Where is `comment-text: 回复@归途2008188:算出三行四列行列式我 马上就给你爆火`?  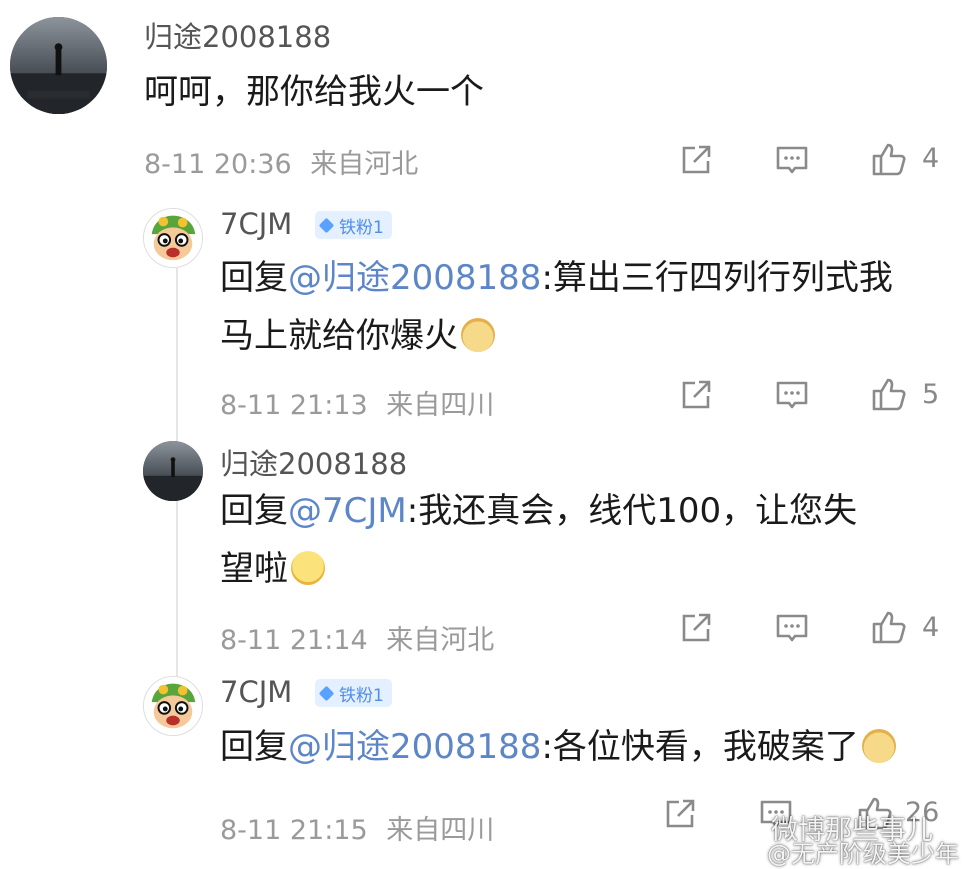 comment-text: 回复@归途2008188:算出三行四列行列式我 马上就给你爆火 is located at coordinates (556, 307).